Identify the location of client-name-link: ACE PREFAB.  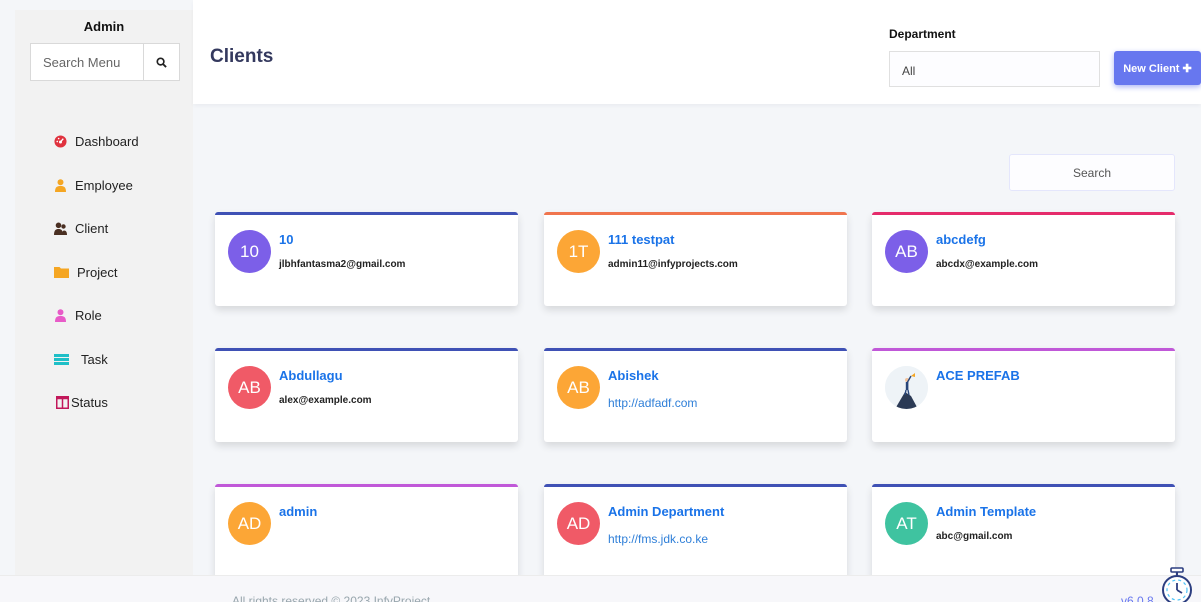
(978, 375).